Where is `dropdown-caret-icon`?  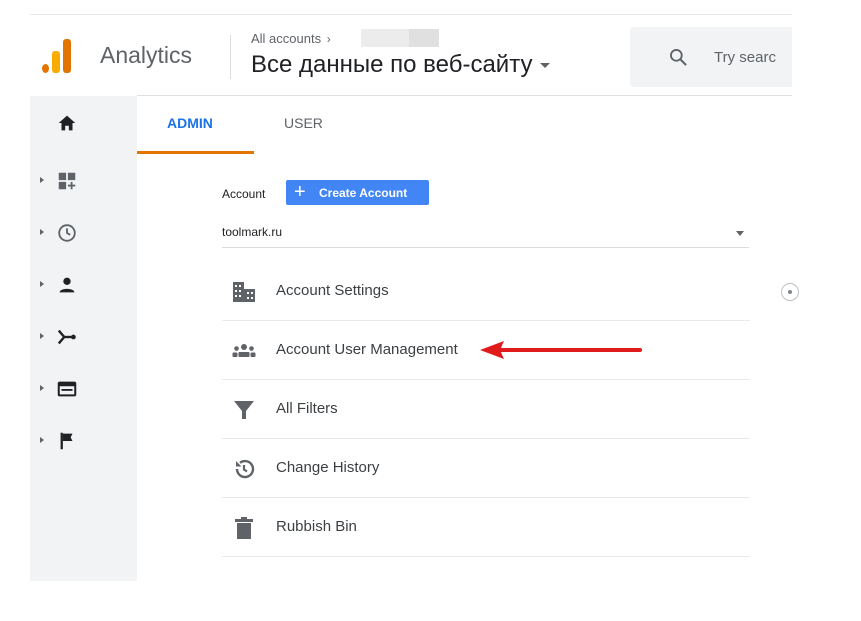
dropdown-caret-icon is located at coordinates (740, 233).